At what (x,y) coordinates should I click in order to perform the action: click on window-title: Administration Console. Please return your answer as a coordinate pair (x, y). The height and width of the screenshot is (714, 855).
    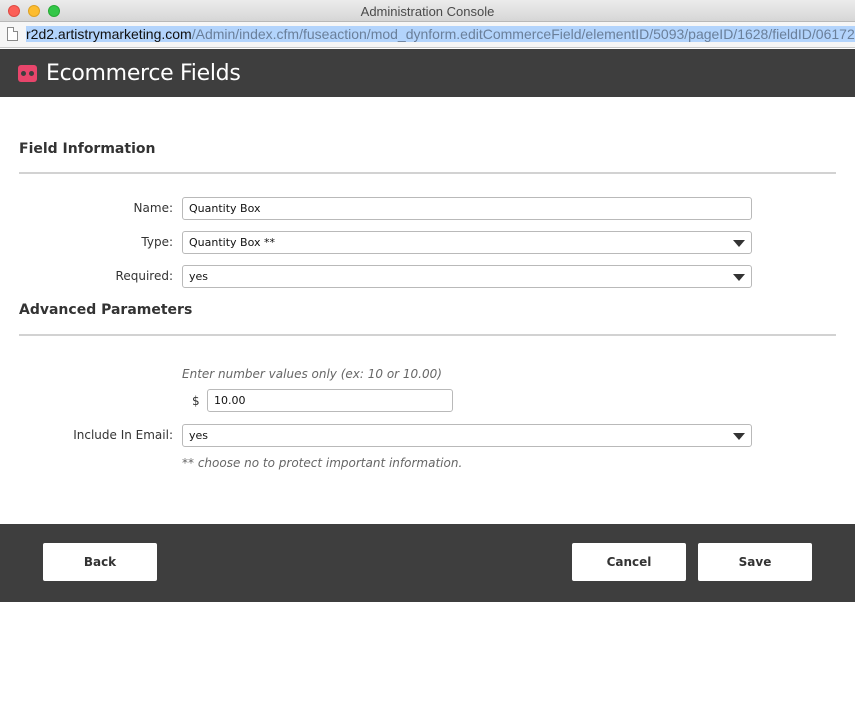
    Looking at the image, I should click on (427, 11).